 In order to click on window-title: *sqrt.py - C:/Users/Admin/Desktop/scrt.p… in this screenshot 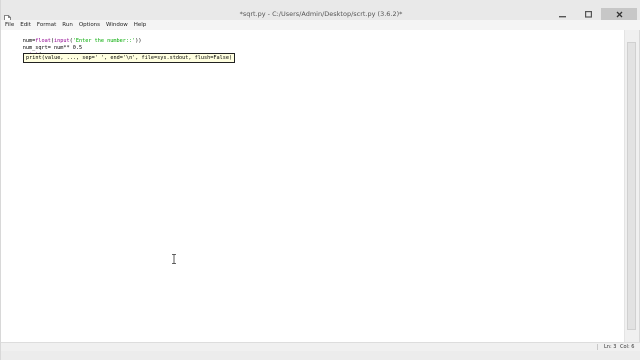, I will do `click(321, 14)`.